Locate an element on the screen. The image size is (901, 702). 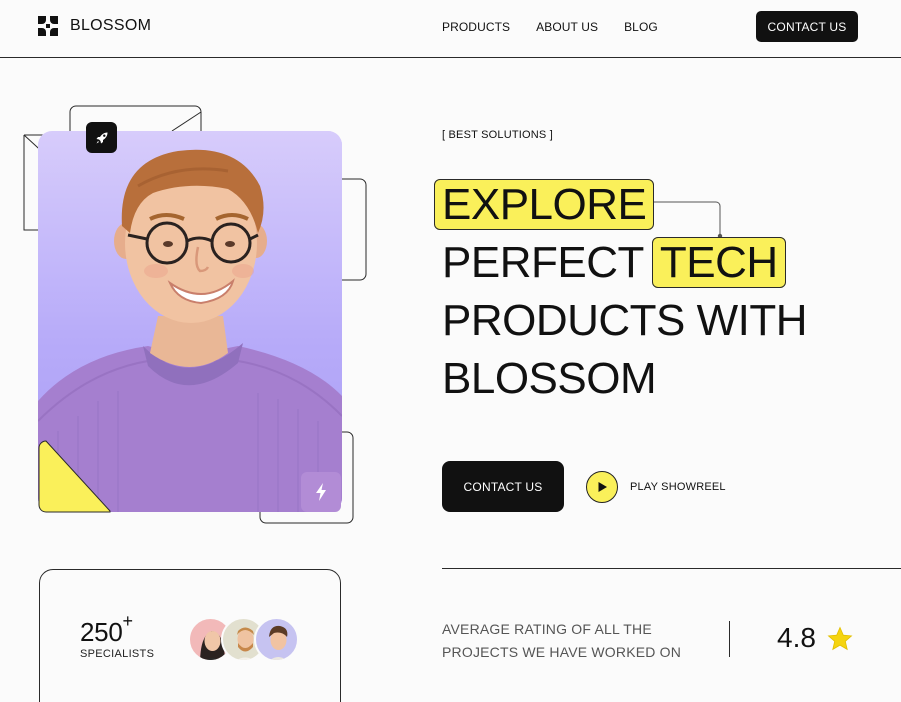
headline-line4: BLOSSOM is located at coordinates (549, 378).